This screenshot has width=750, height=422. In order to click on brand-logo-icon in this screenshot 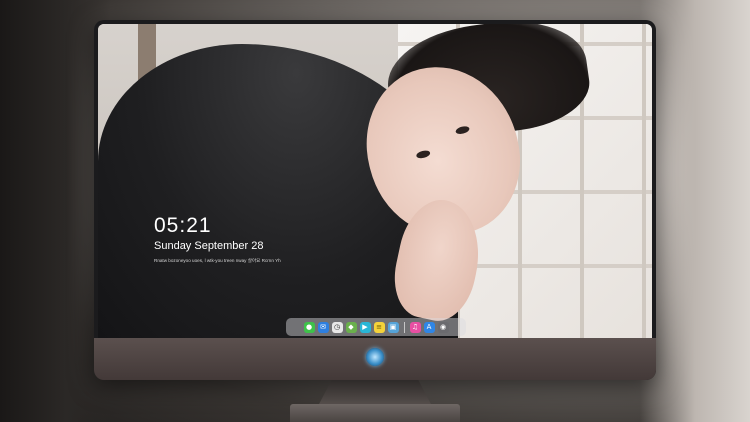, I will do `click(375, 357)`.